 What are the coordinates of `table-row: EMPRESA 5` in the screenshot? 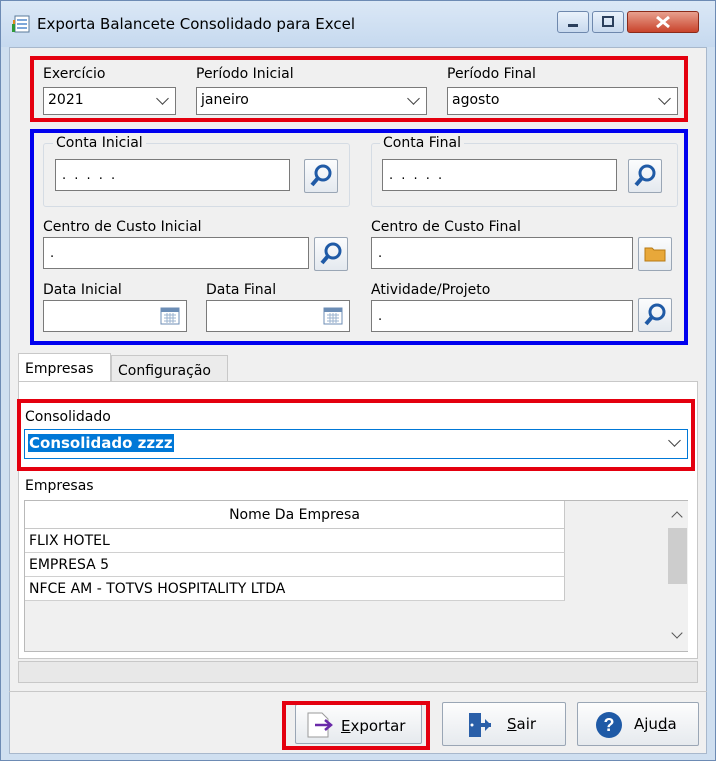 It's located at (295, 565).